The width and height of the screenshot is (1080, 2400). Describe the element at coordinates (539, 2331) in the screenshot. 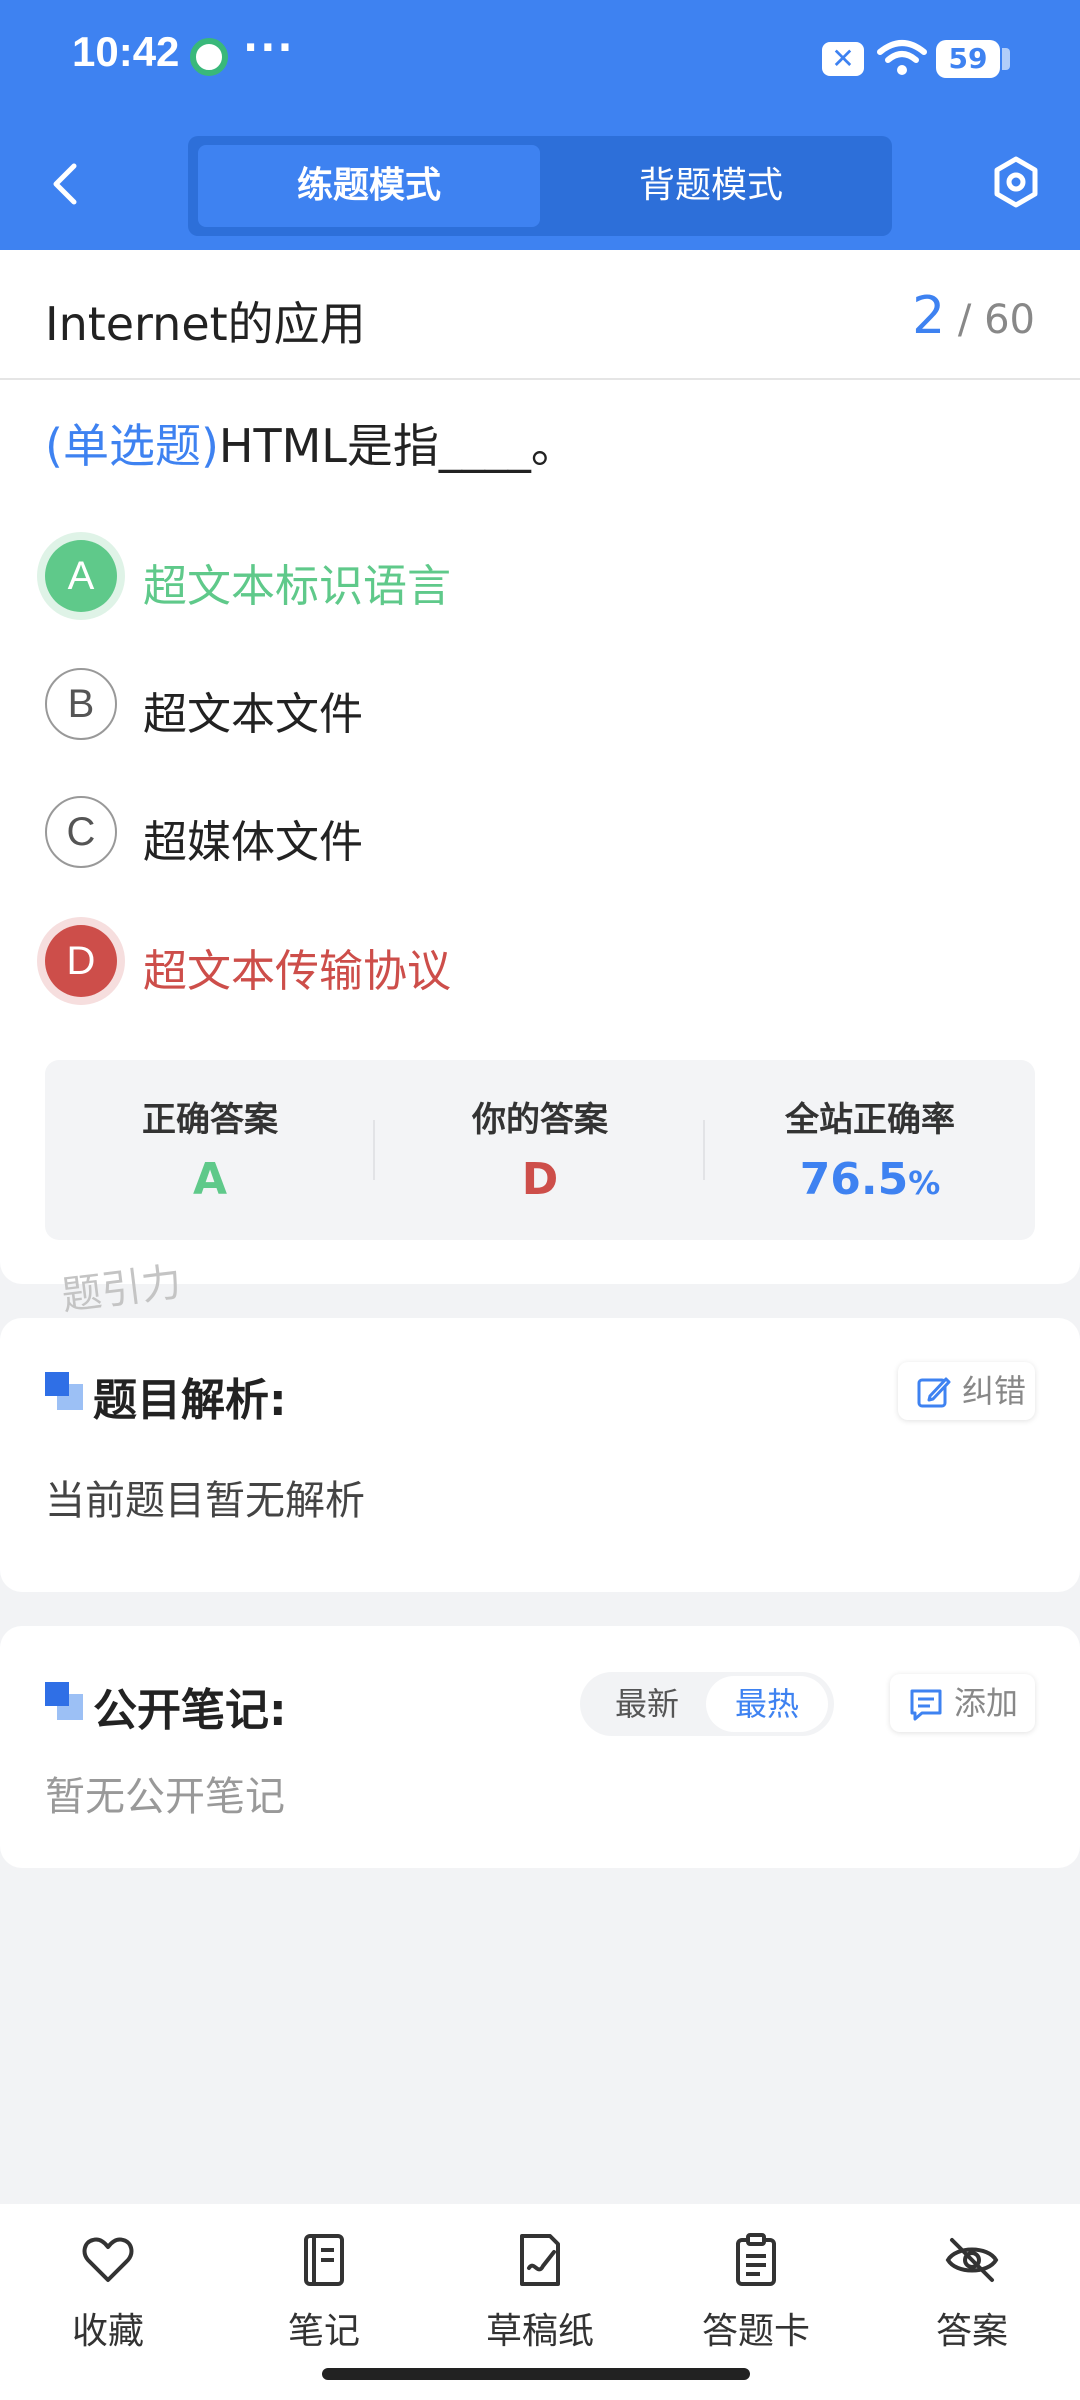

I see `nav-label: 草稿纸` at that location.